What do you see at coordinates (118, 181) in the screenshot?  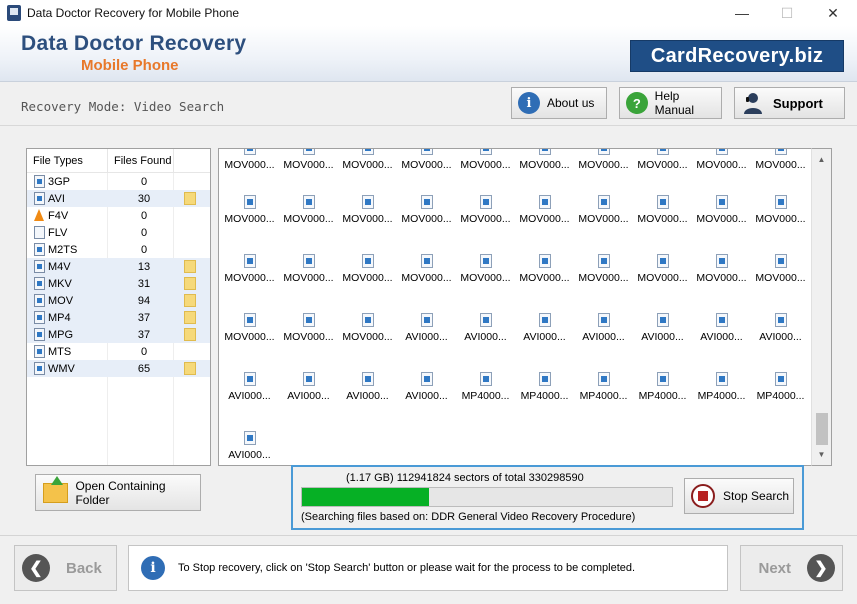 I see `file-type-row: 3GP 0` at bounding box center [118, 181].